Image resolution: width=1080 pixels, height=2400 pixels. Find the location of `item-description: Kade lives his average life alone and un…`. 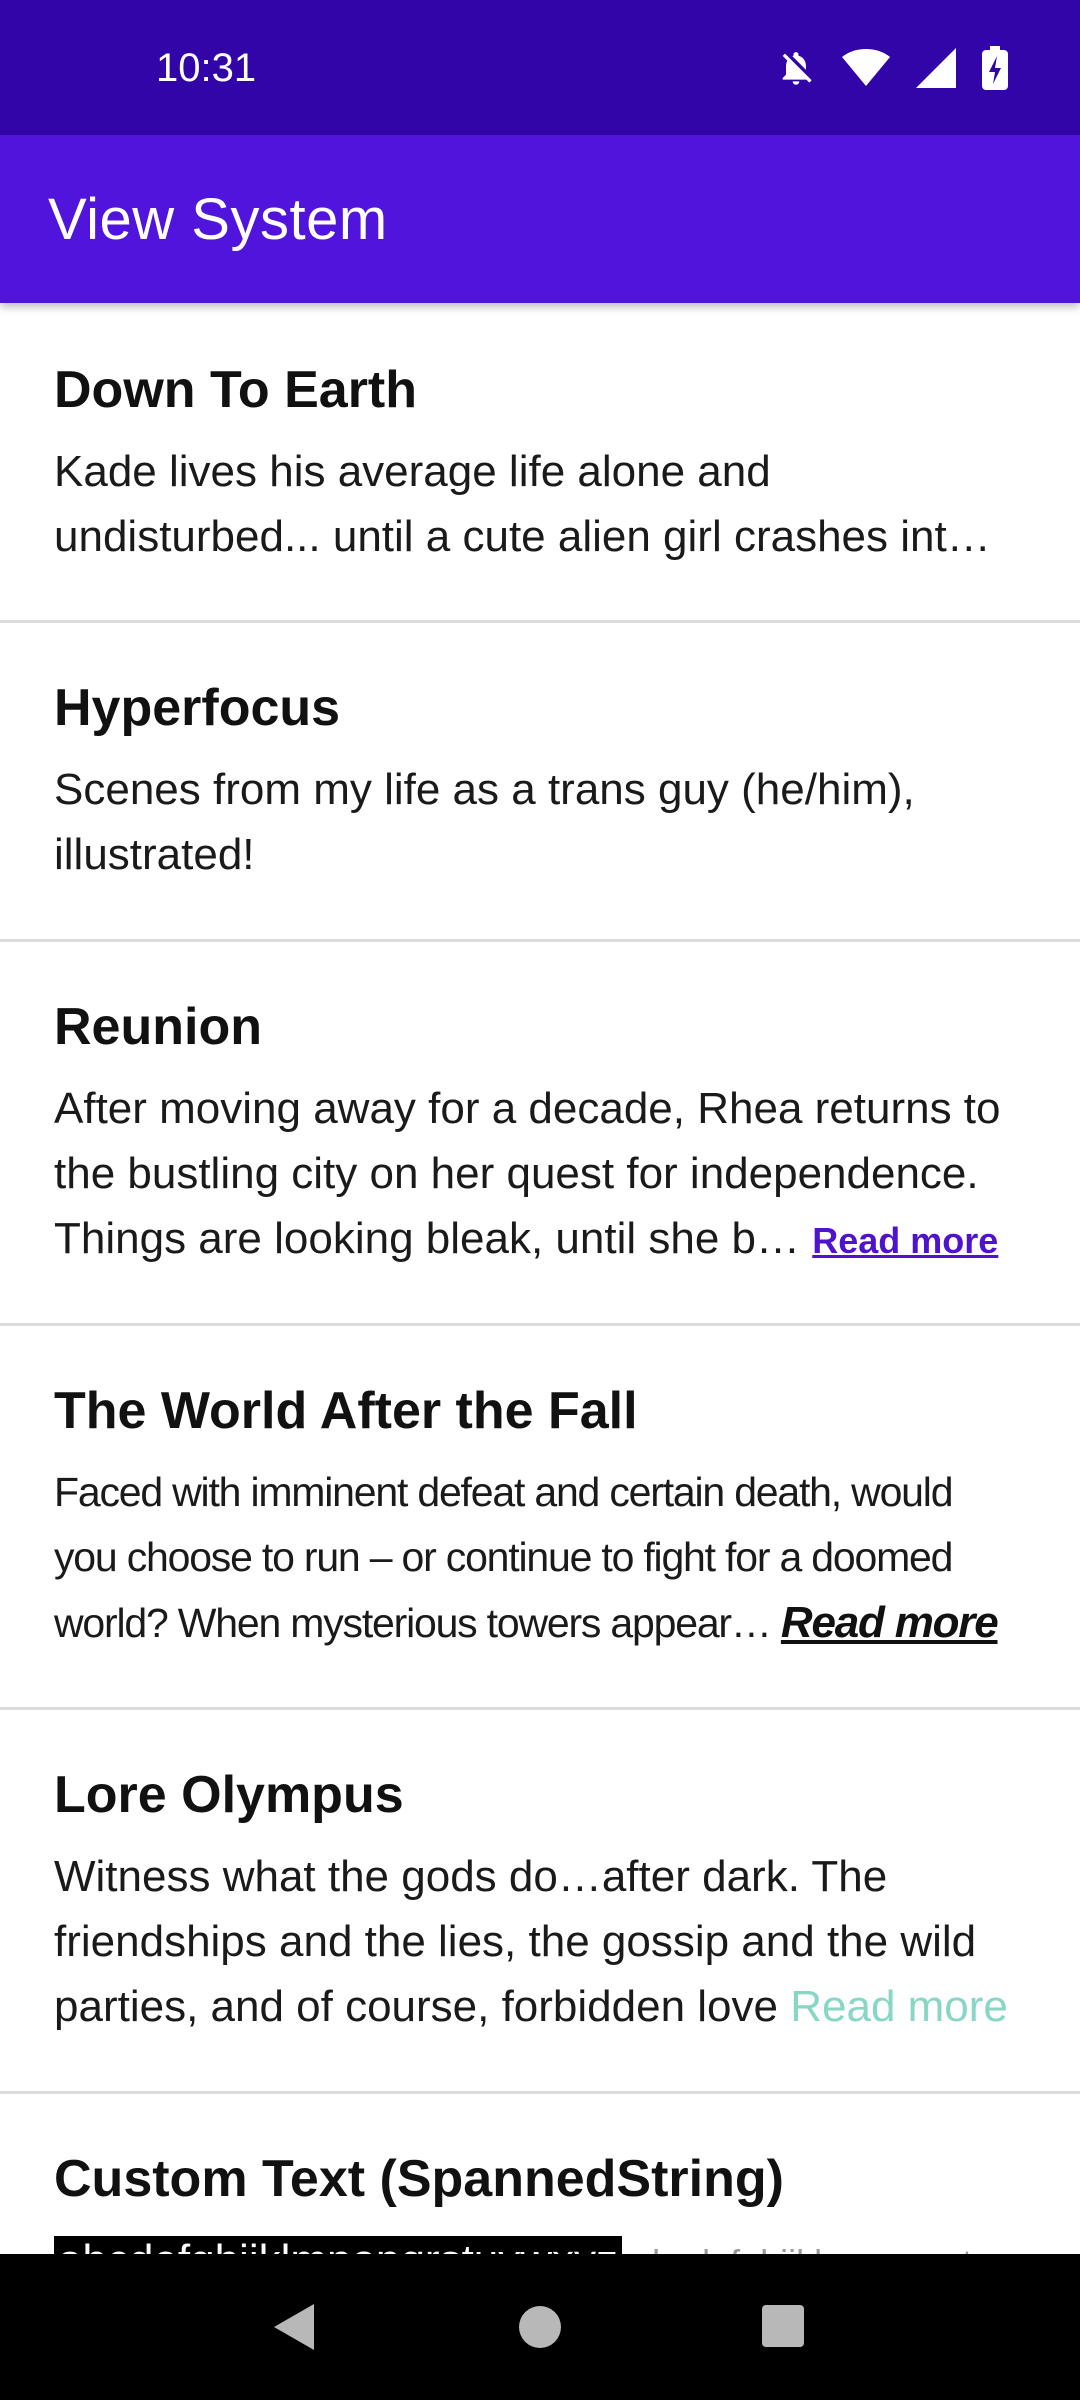

item-description: Kade lives his average life alone and un… is located at coordinates (549, 504).